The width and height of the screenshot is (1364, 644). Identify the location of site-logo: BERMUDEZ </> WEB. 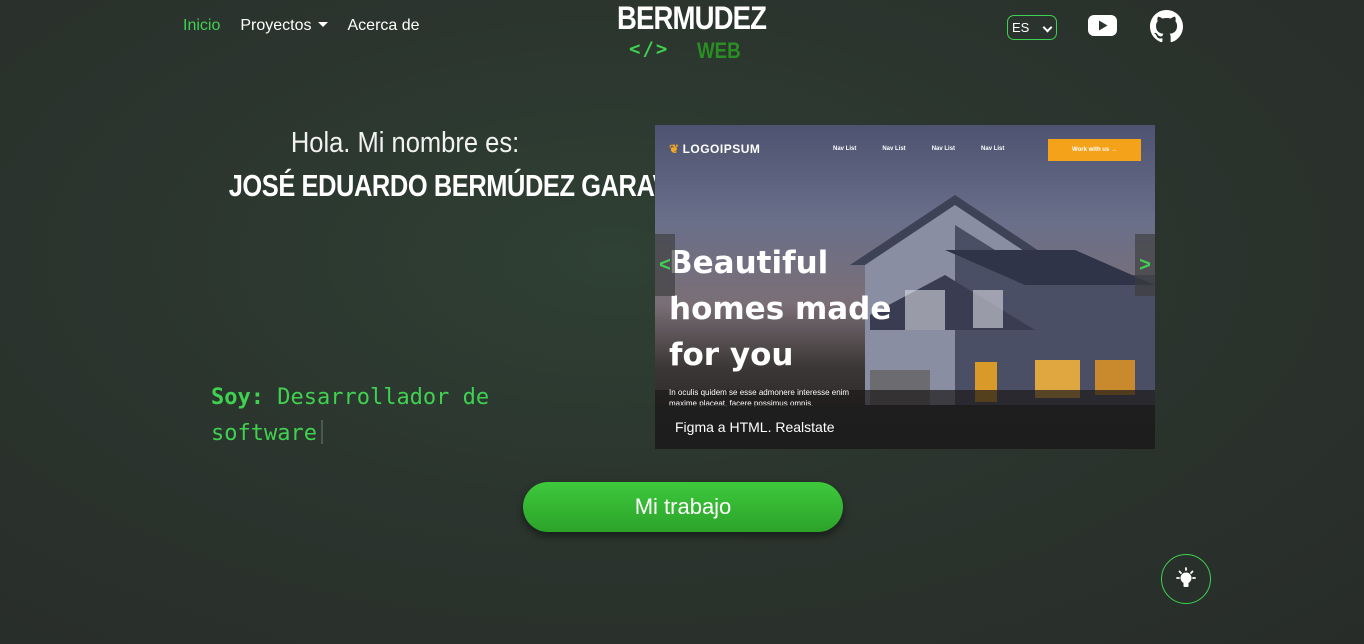
(692, 31).